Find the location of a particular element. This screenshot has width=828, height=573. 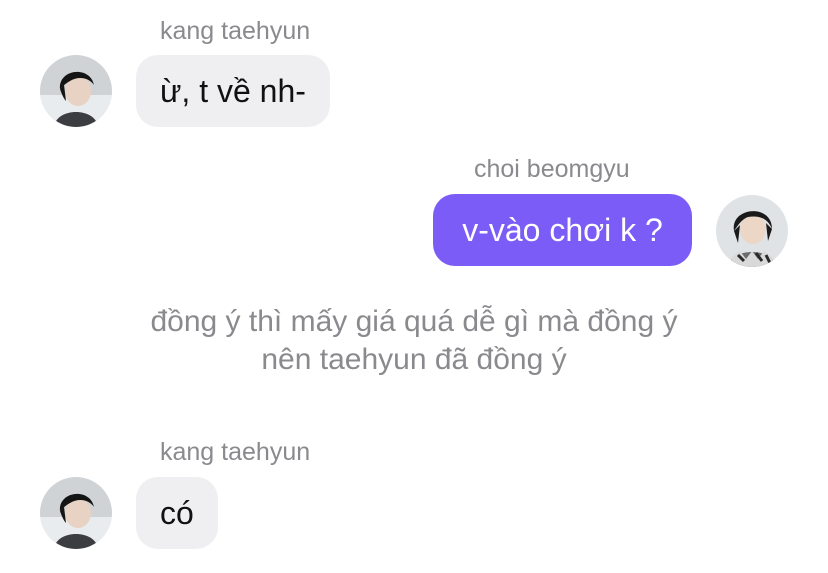

sender-name: choi beomgyu is located at coordinates (552, 169).